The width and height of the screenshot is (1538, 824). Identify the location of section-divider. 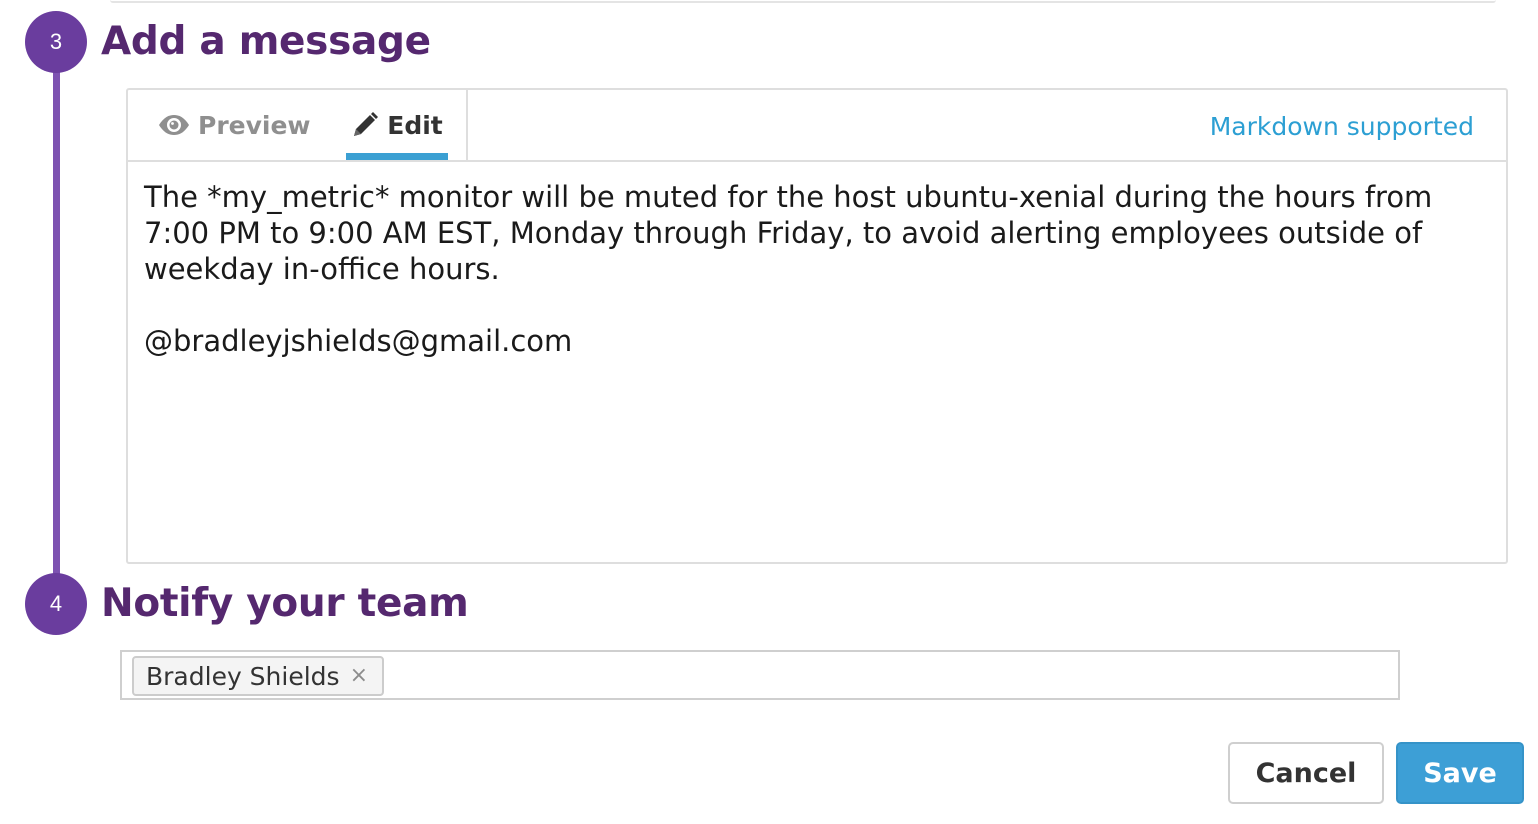
(803, 1).